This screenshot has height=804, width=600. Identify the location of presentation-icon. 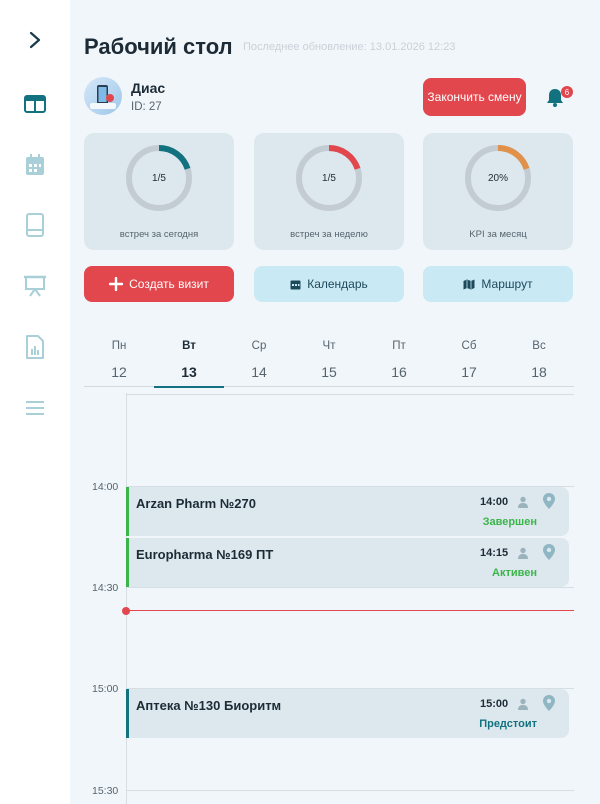
(35, 286).